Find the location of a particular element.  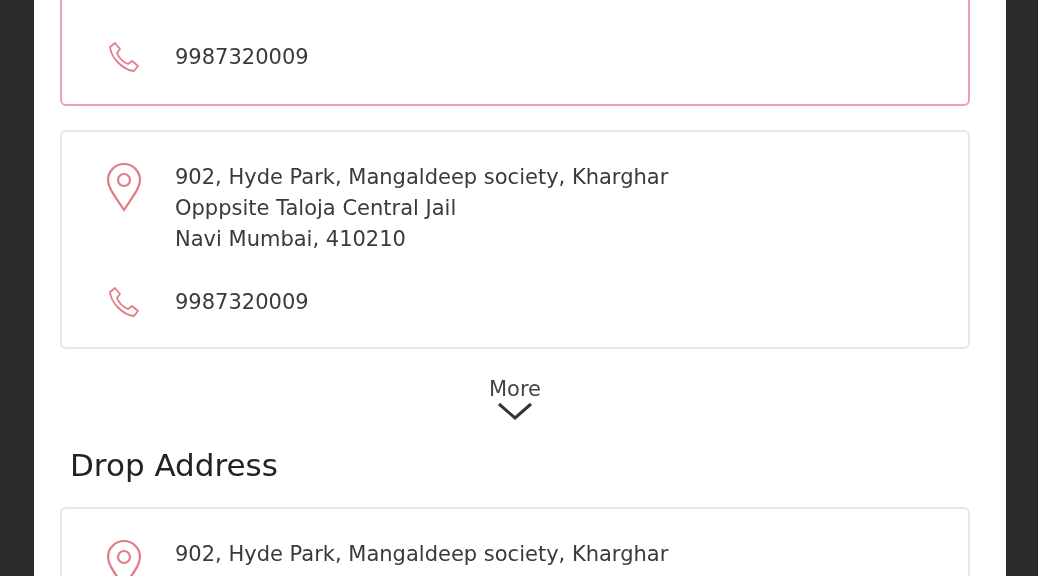

chevron-down-icon is located at coordinates (515, 411).